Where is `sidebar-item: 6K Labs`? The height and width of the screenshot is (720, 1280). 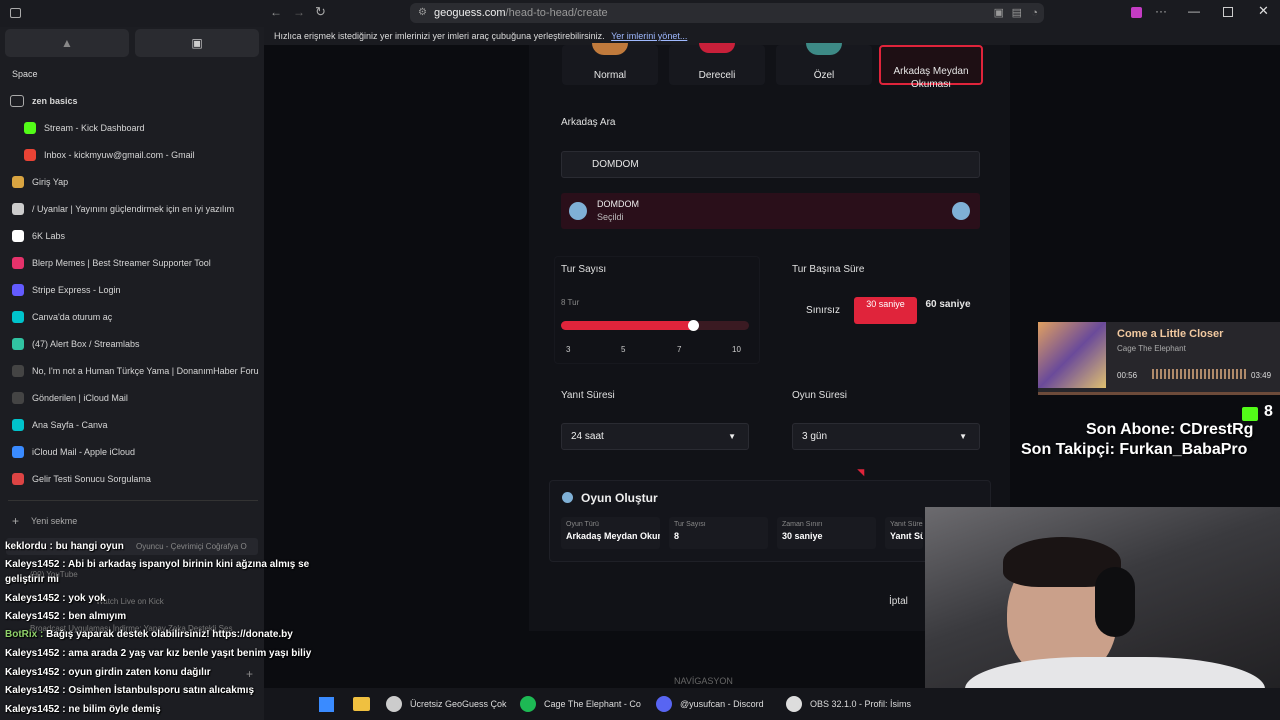
sidebar-item: 6K Labs is located at coordinates (132, 236).